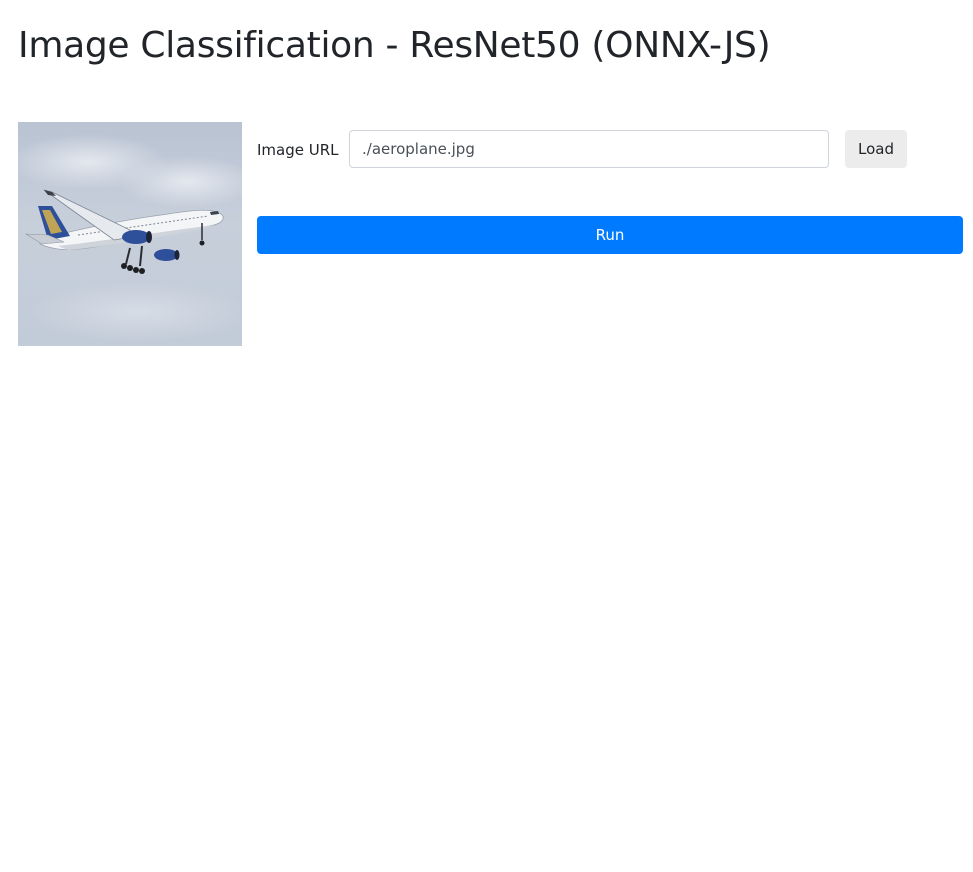 The image size is (973, 872). I want to click on load-button: Load, so click(876, 149).